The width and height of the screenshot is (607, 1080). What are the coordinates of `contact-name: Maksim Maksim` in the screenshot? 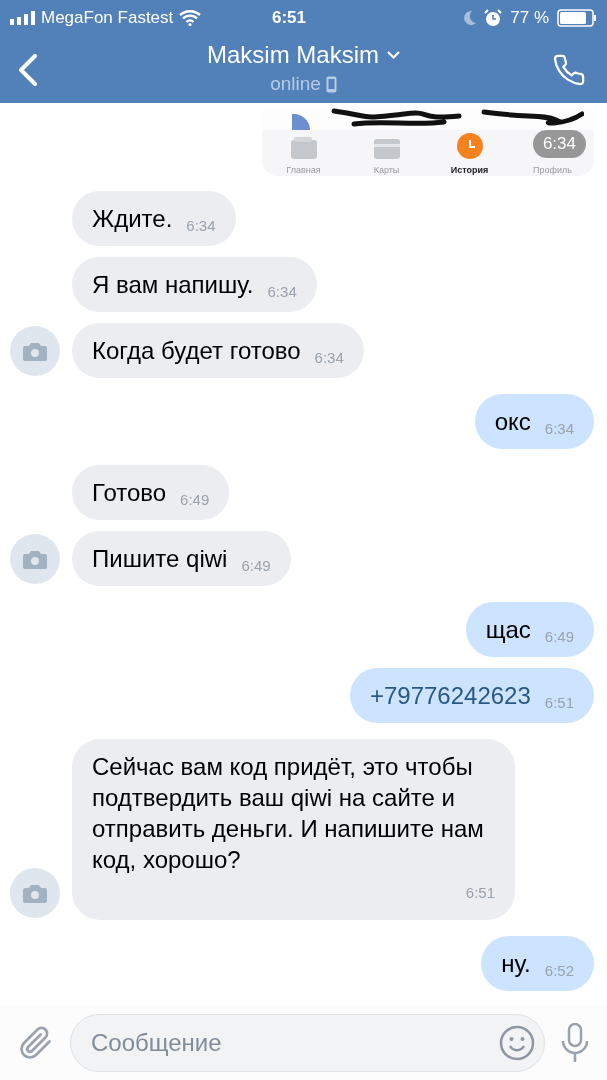 It's located at (293, 55).